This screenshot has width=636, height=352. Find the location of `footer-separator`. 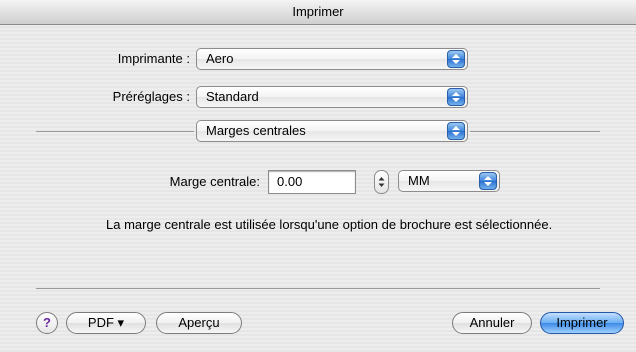

footer-separator is located at coordinates (318, 288).